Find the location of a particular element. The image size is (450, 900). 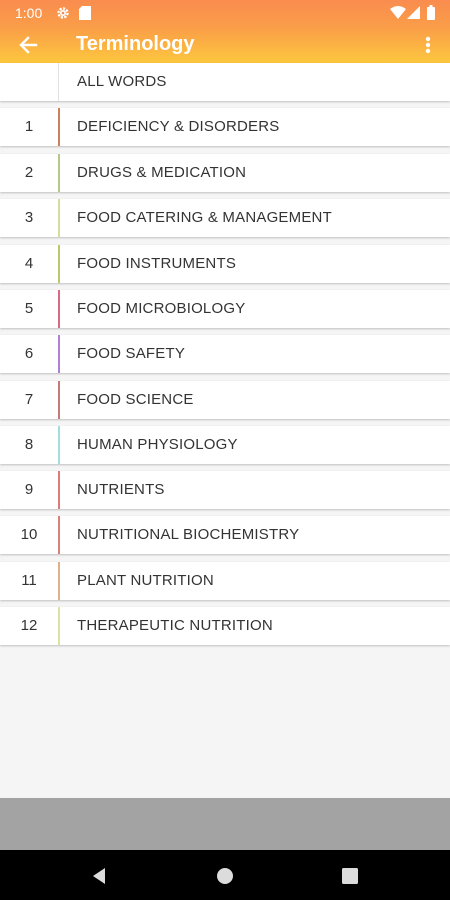

signal-icon is located at coordinates (413, 15).